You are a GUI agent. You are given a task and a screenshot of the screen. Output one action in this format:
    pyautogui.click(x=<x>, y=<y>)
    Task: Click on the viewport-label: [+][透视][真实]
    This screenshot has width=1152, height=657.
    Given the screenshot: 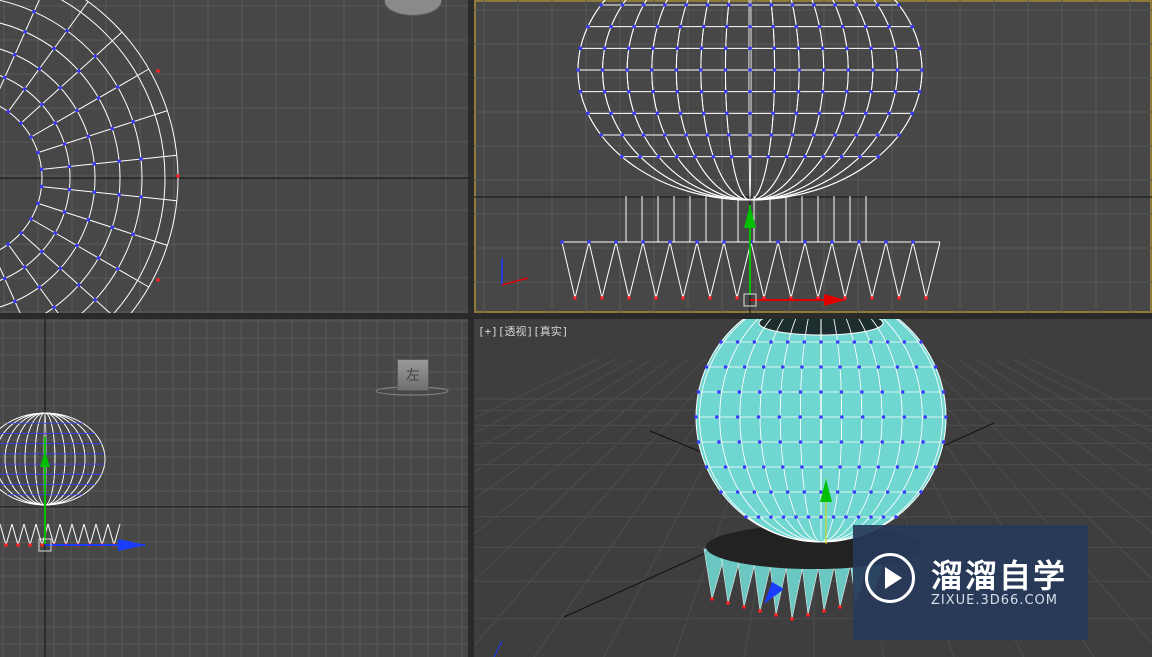 What is the action you would take?
    pyautogui.click(x=523, y=331)
    